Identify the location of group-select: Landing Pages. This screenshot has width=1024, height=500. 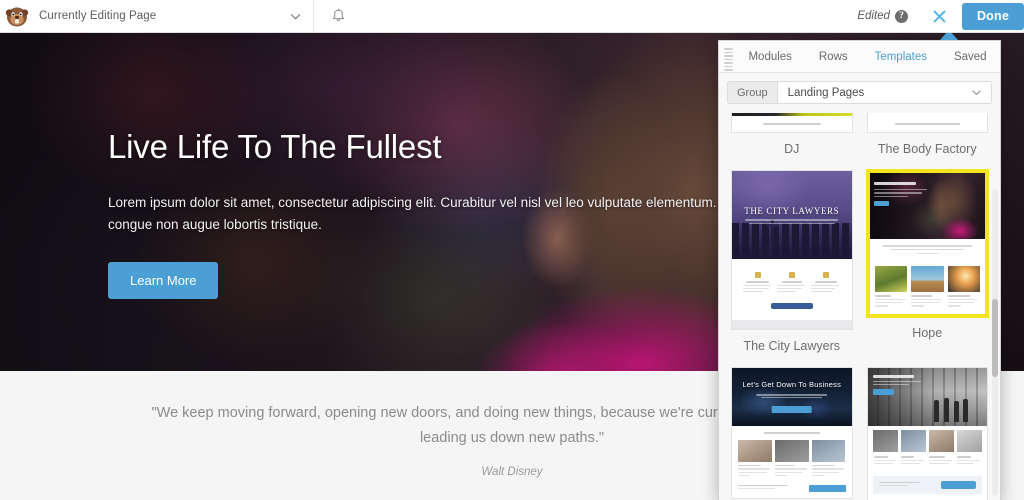
(884, 92).